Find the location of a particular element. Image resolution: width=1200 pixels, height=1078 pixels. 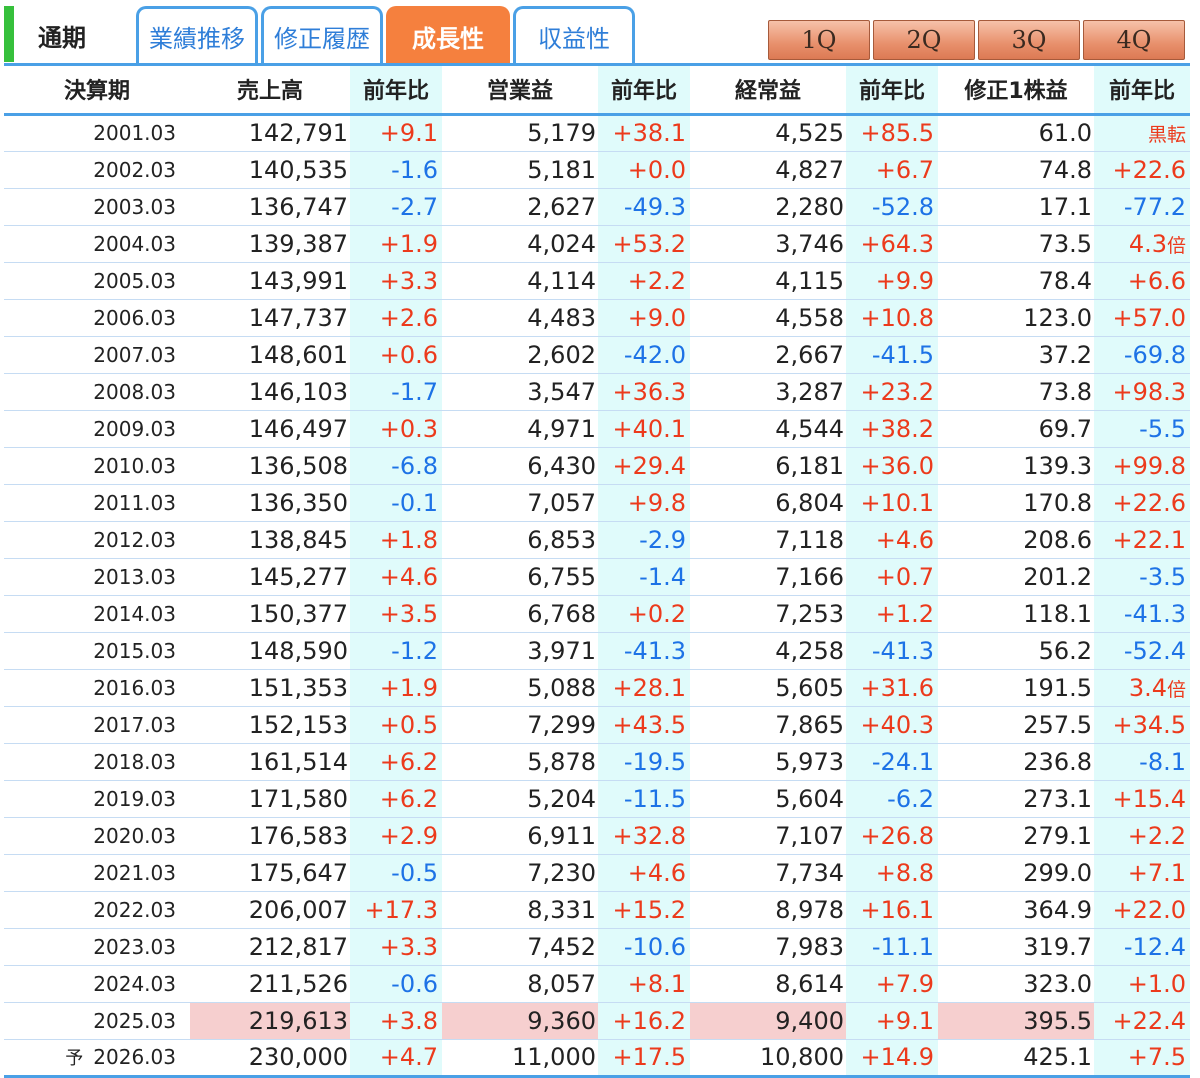

ordinary-profit-yoy-cell: +0.7 is located at coordinates (892, 577).